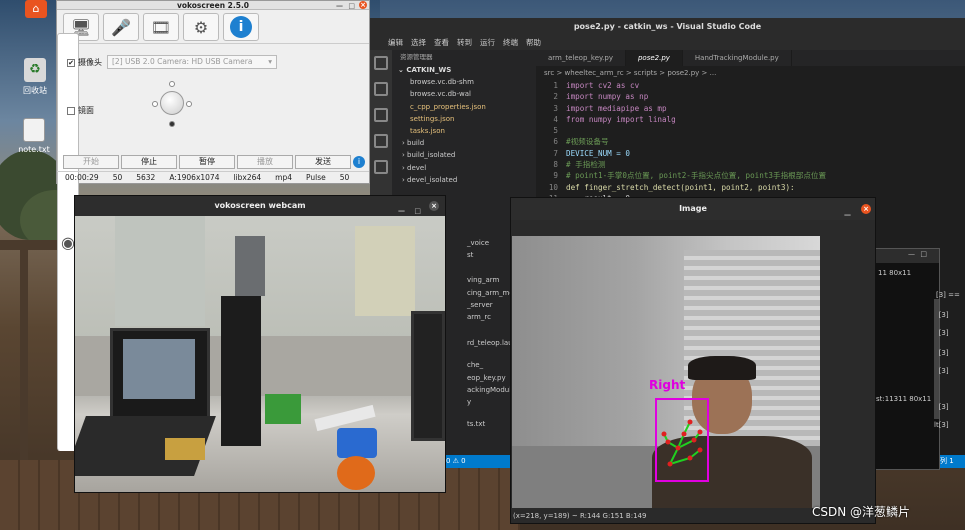 The height and width of the screenshot is (530, 965). I want to click on send-button: 发送, so click(323, 162).